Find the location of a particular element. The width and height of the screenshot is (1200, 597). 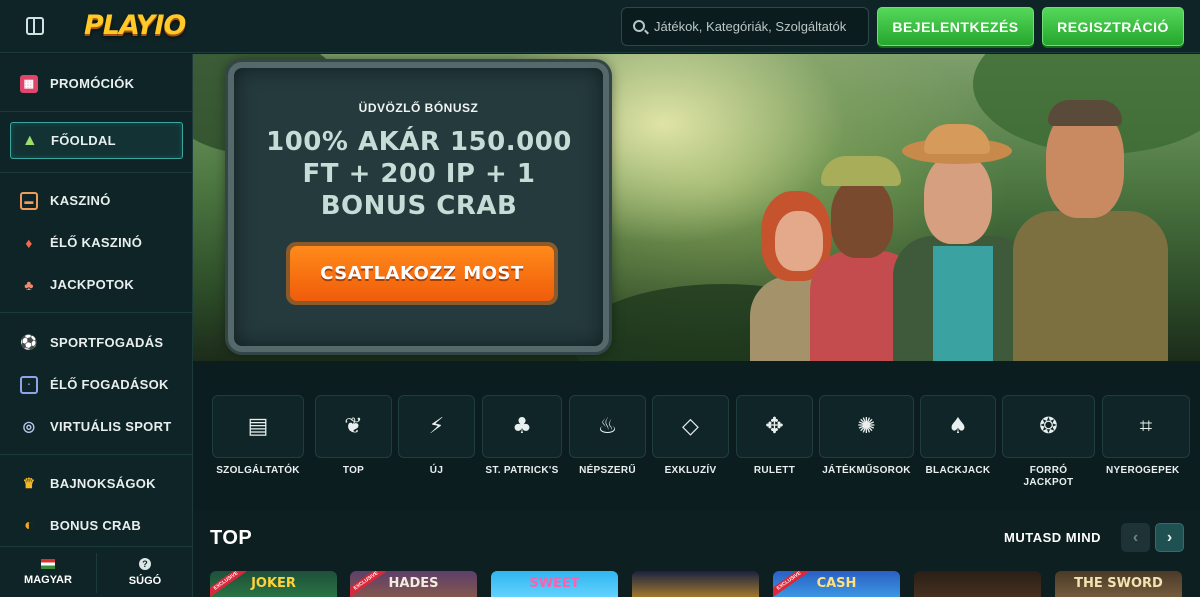

roulette-icon: ✥ is located at coordinates (774, 426).